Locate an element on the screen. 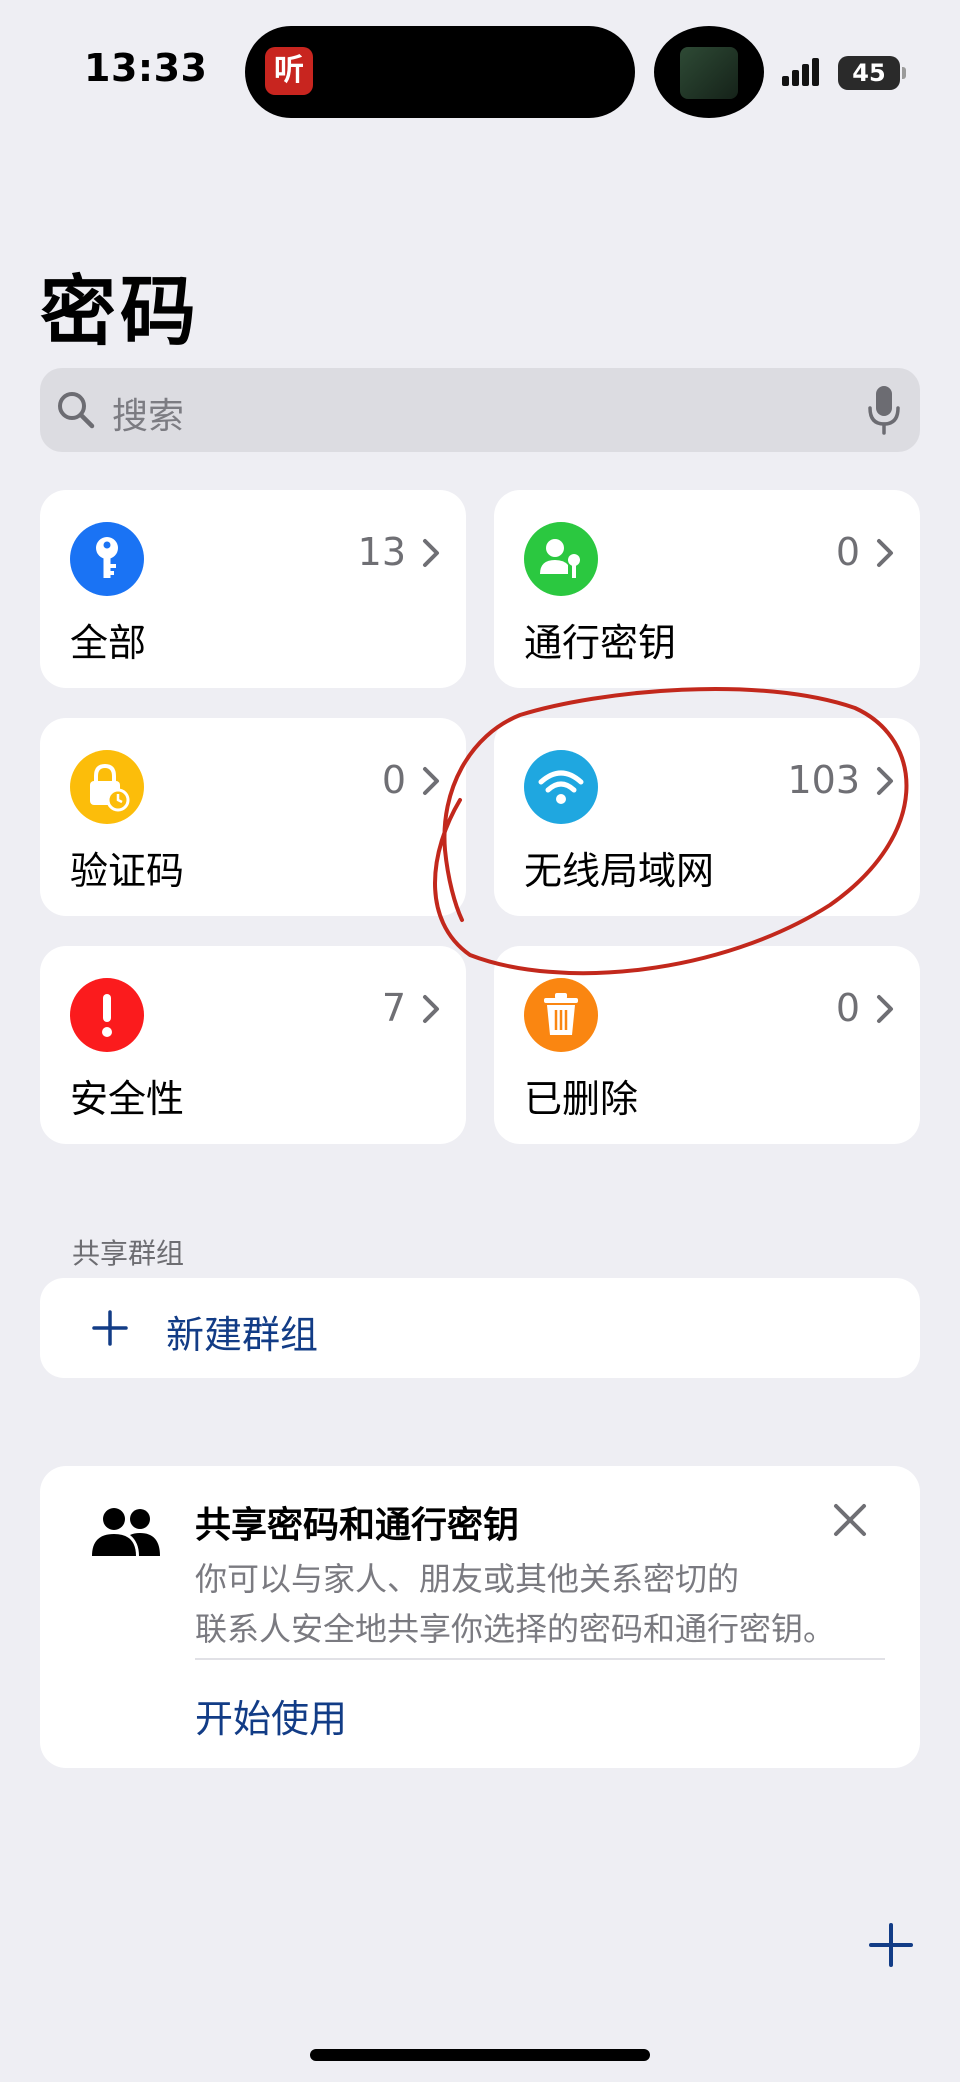  trash-icon is located at coordinates (561, 1015).